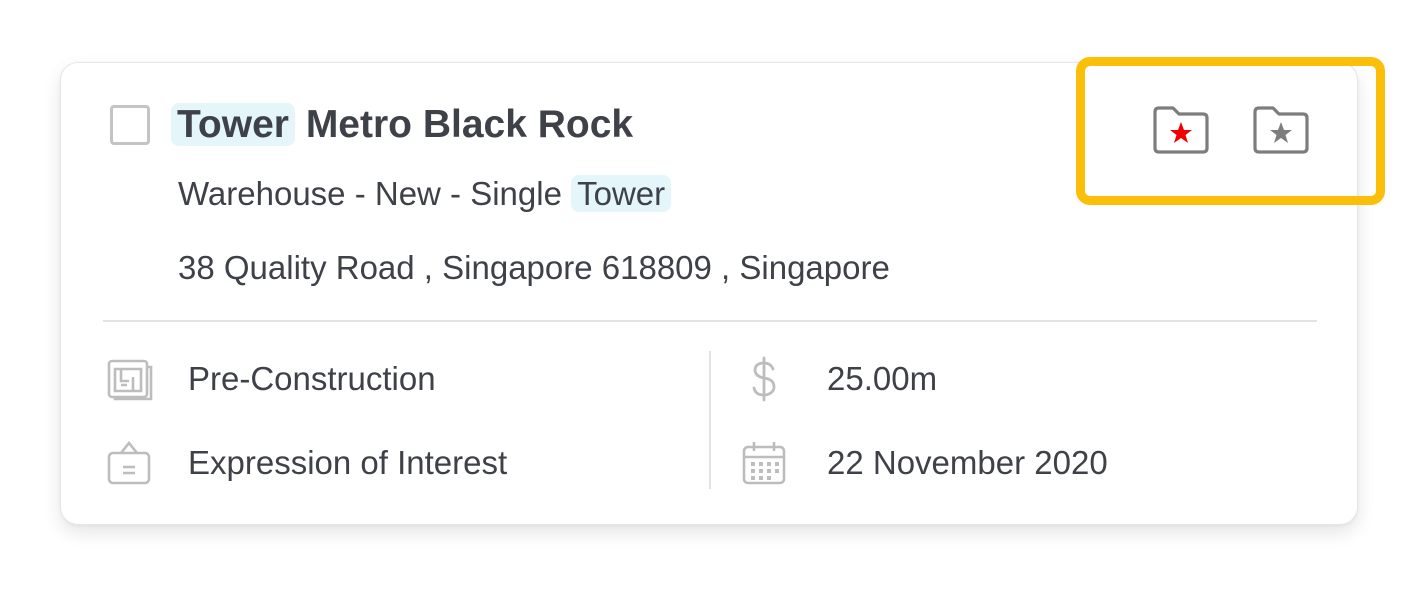  Describe the element at coordinates (348, 462) in the screenshot. I see `tender-type-text: Expression of Interest` at that location.